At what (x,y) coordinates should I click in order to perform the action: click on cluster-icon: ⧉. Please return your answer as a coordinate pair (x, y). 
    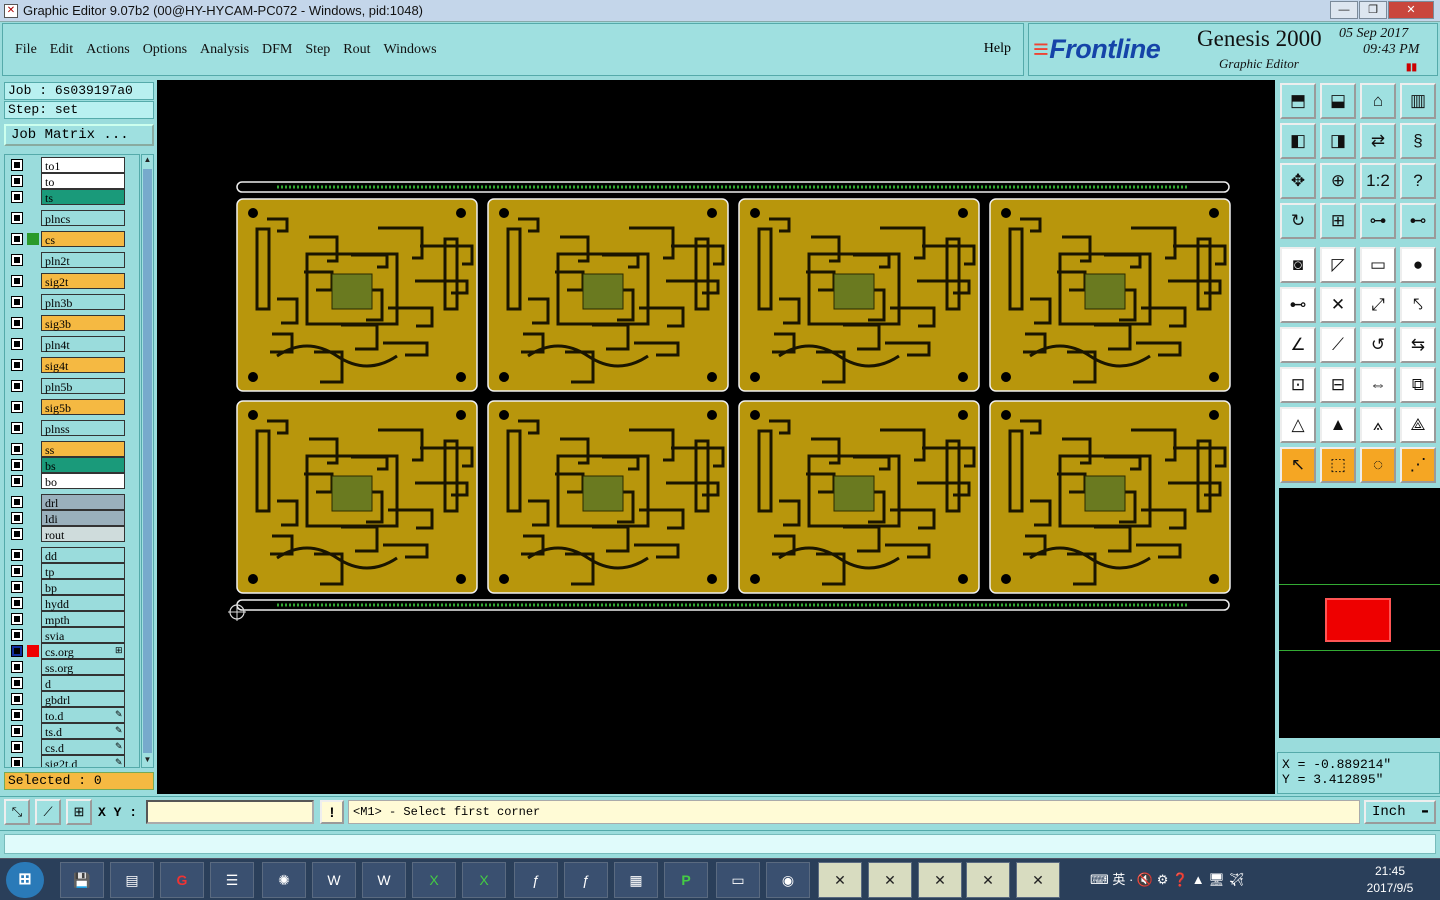
    Looking at the image, I should click on (1418, 385).